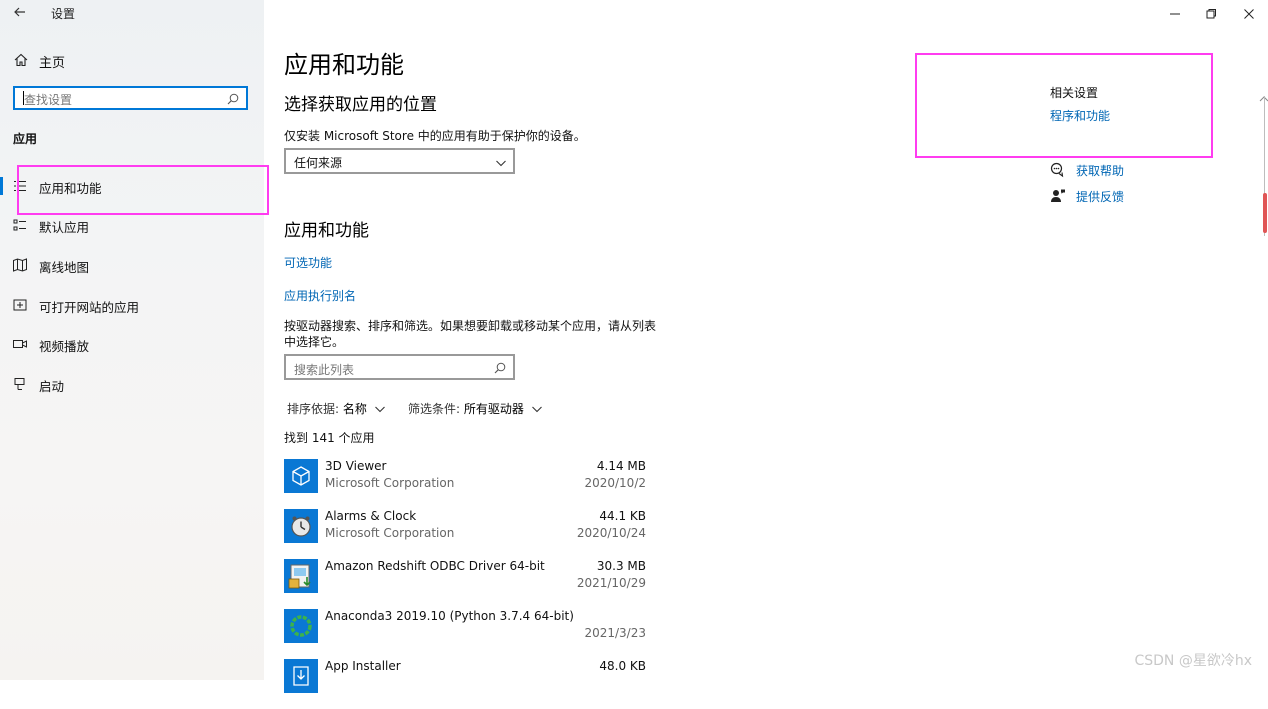 The image size is (1268, 709). Describe the element at coordinates (89, 307) in the screenshot. I see `sidebar-item-label: 可打开网站的应用` at that location.